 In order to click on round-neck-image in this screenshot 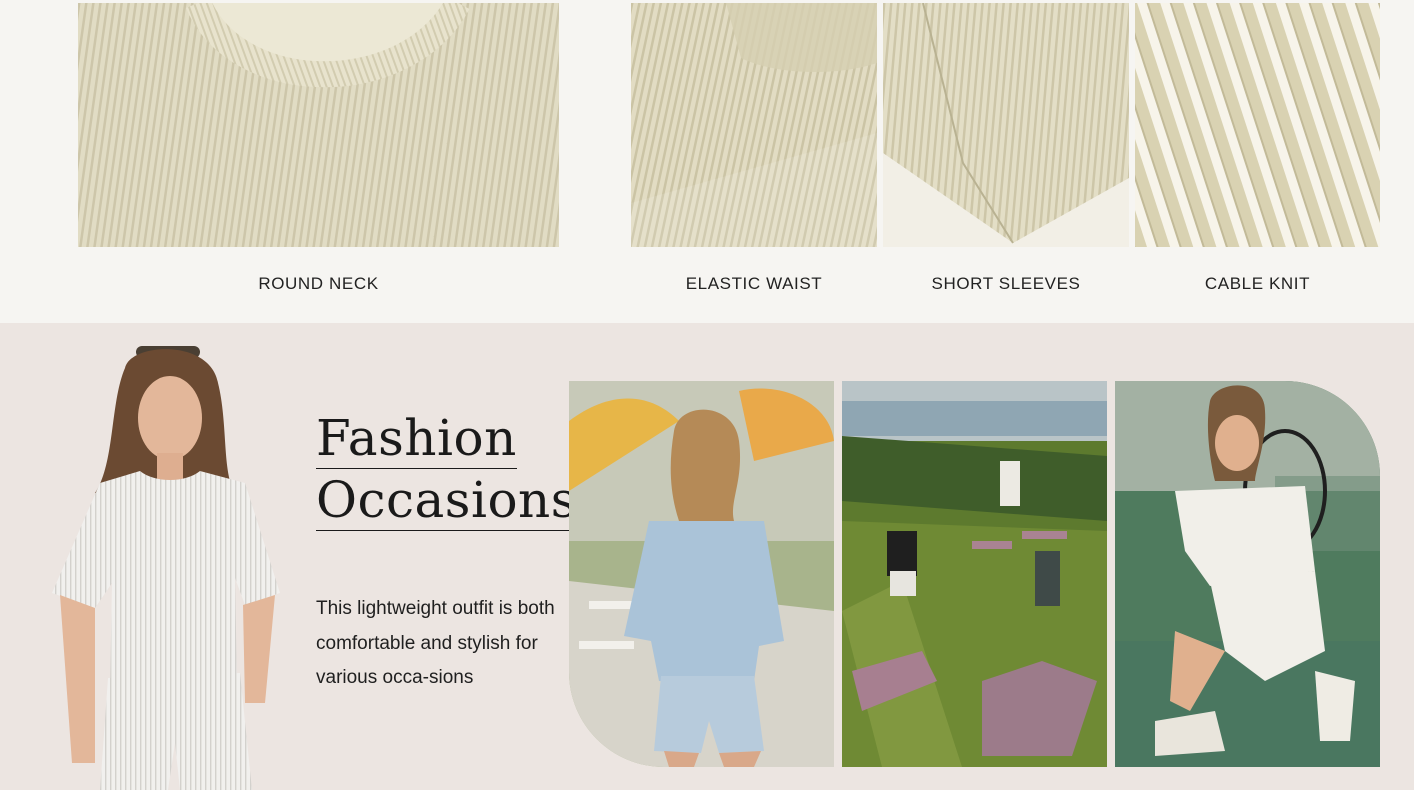, I will do `click(318, 125)`.